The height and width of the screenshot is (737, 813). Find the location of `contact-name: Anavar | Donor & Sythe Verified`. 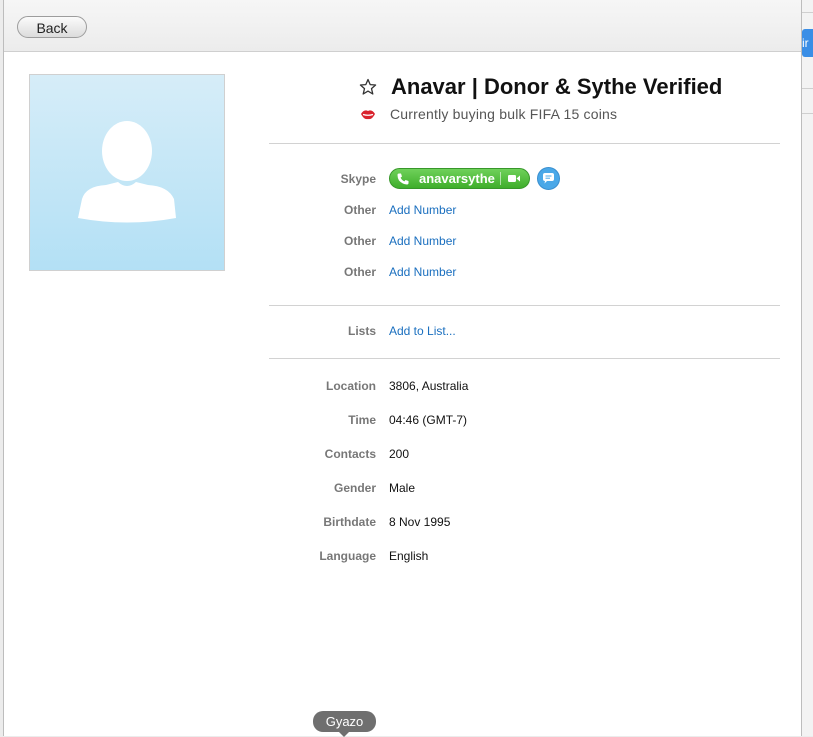

contact-name: Anavar | Donor & Sythe Verified is located at coordinates (557, 86).